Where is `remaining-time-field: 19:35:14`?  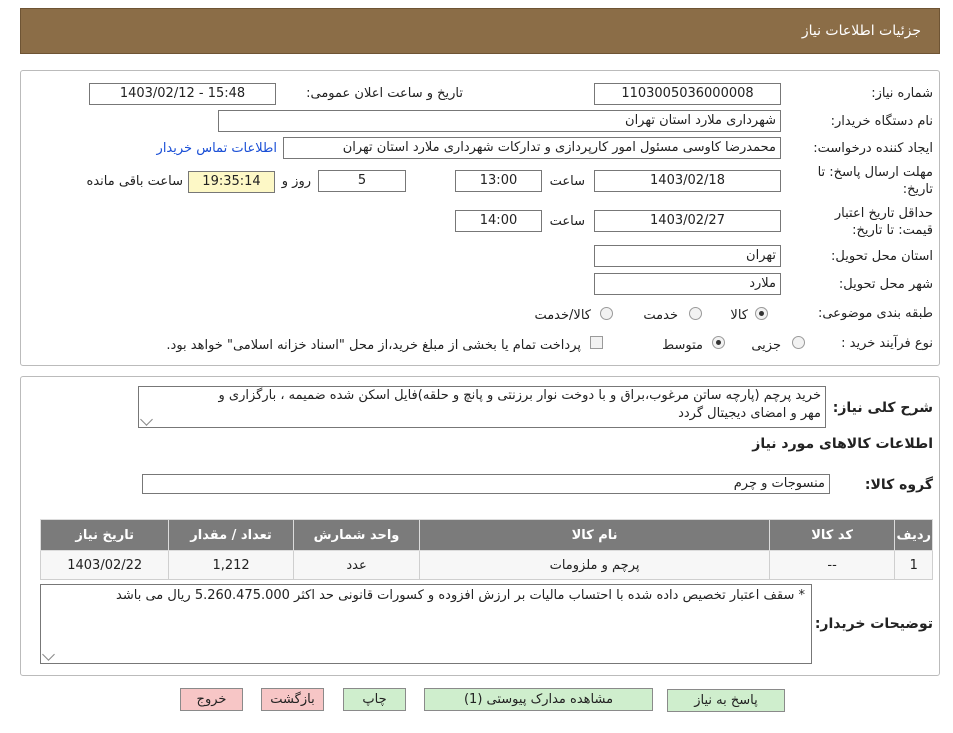
remaining-time-field: 19:35:14 is located at coordinates (231, 182).